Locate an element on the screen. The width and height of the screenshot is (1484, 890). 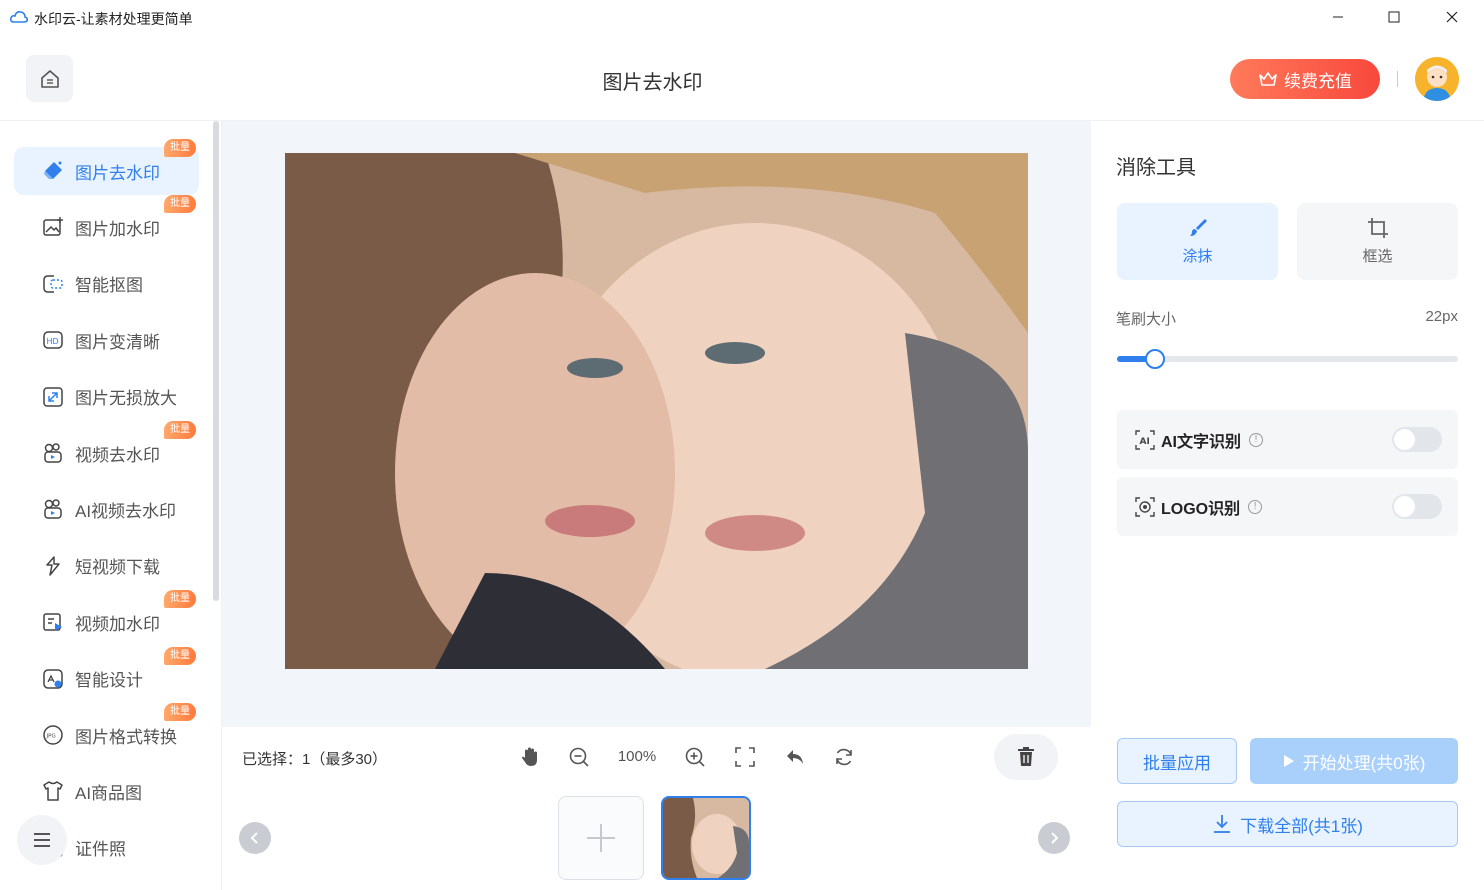
sidebar-item: 视频去水印 批量 is located at coordinates (106, 449).